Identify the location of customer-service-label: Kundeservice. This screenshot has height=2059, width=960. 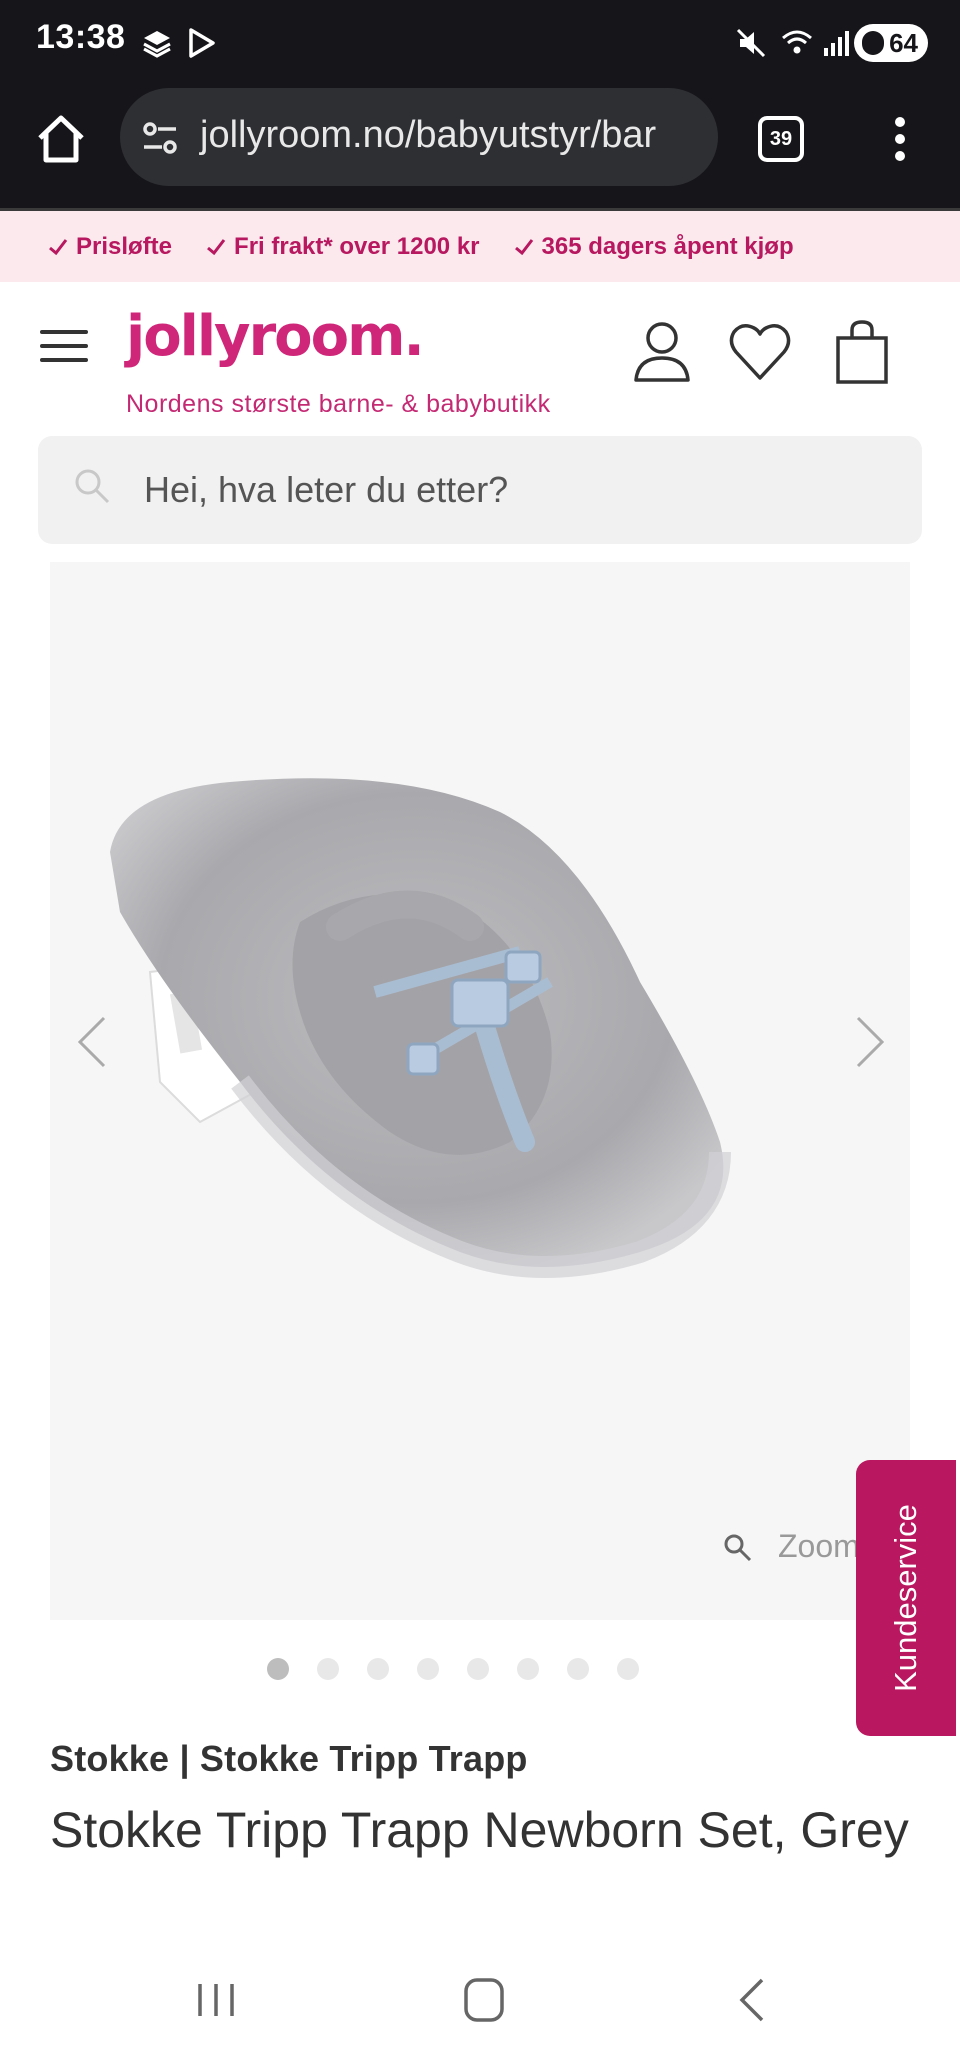
(906, 1598).